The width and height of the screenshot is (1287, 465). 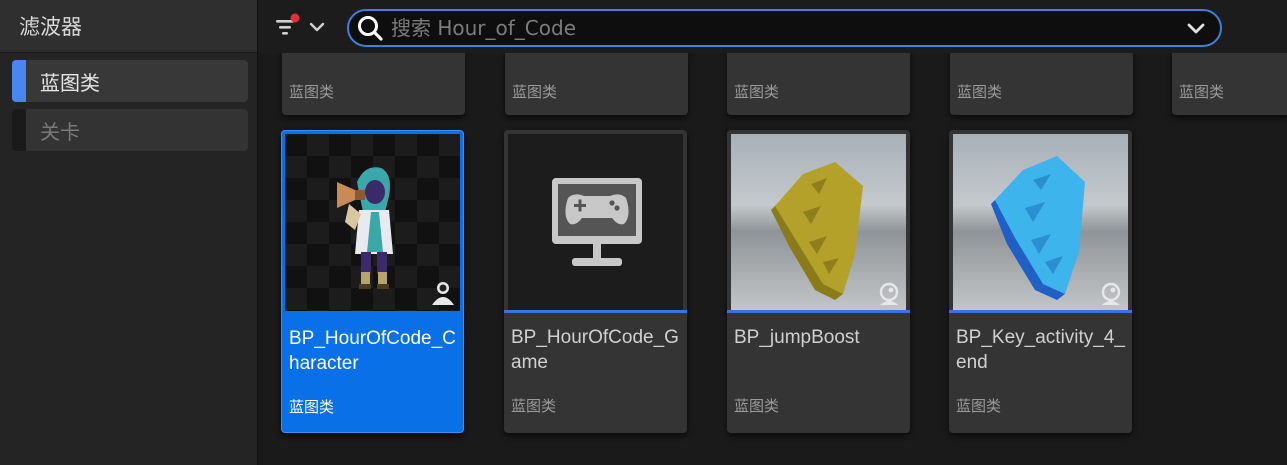 What do you see at coordinates (1040, 350) in the screenshot?
I see `asset-name: BP_Key_activity_4_end` at bounding box center [1040, 350].